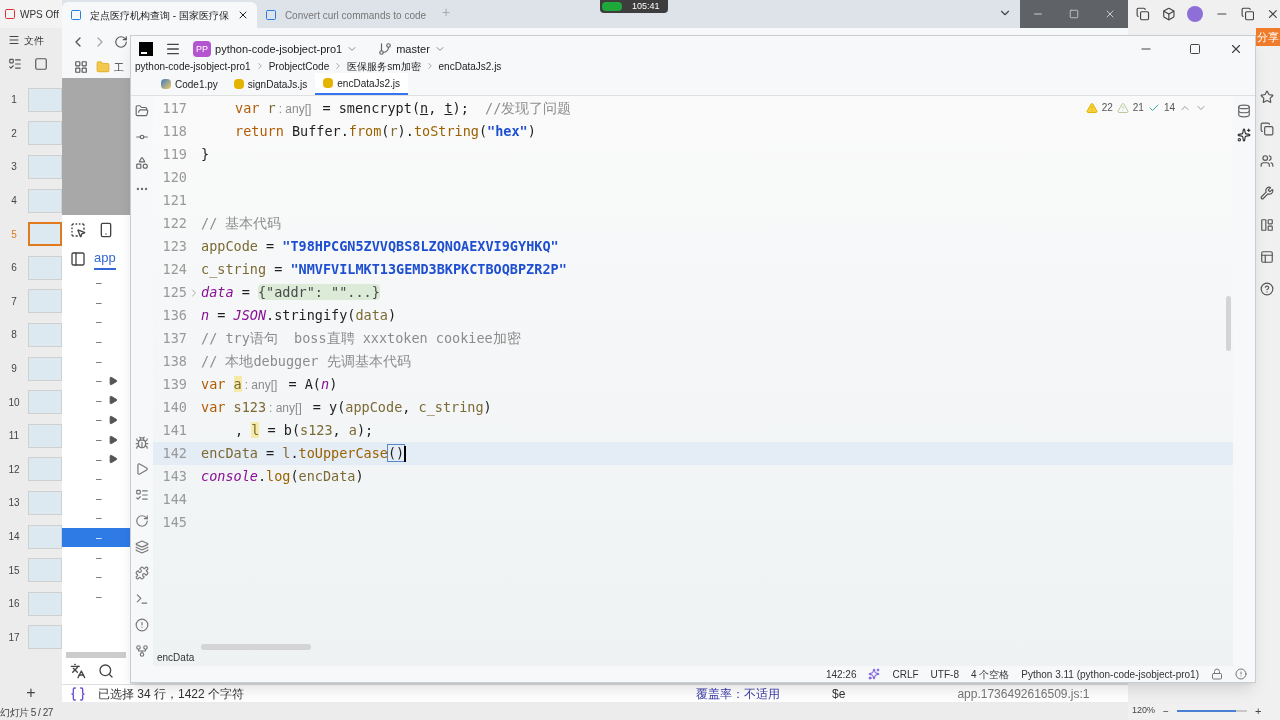 Image resolution: width=1280 pixels, height=720 pixels. Describe the element at coordinates (1168, 14) in the screenshot. I see `cube-icon` at that location.